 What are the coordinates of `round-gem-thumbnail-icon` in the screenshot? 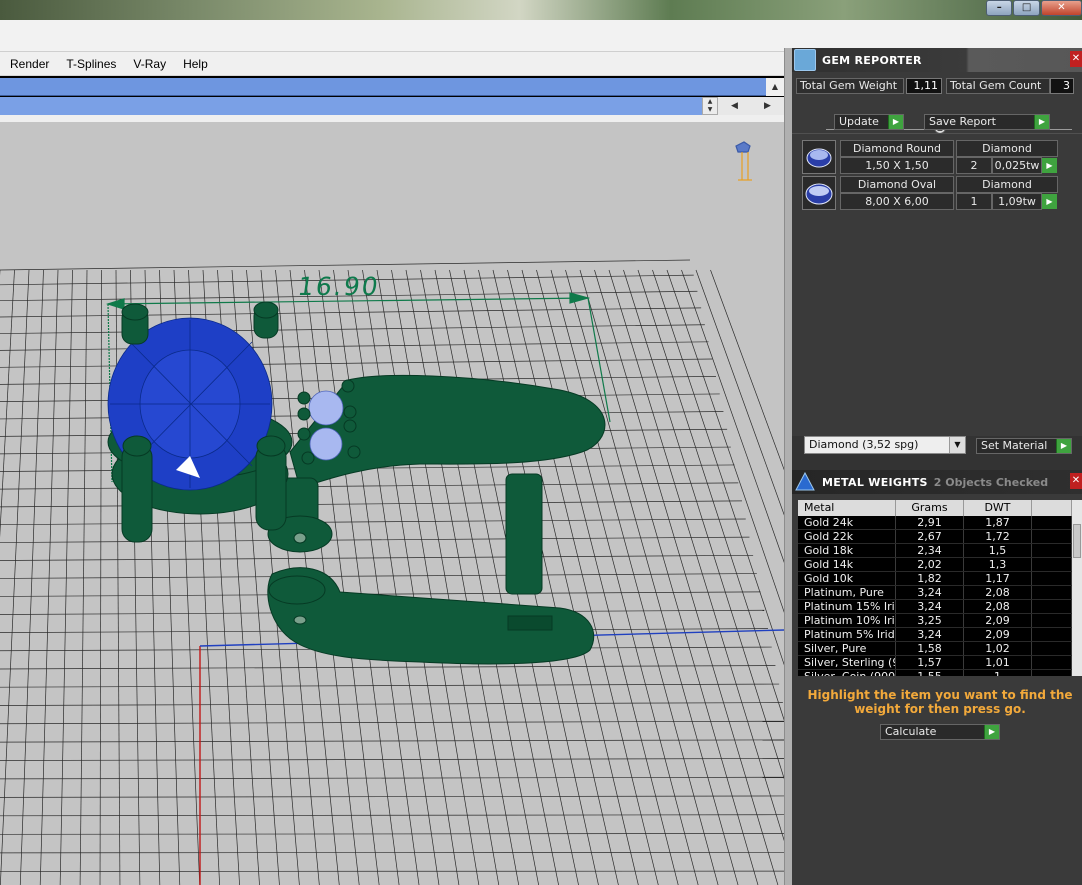 It's located at (819, 157).